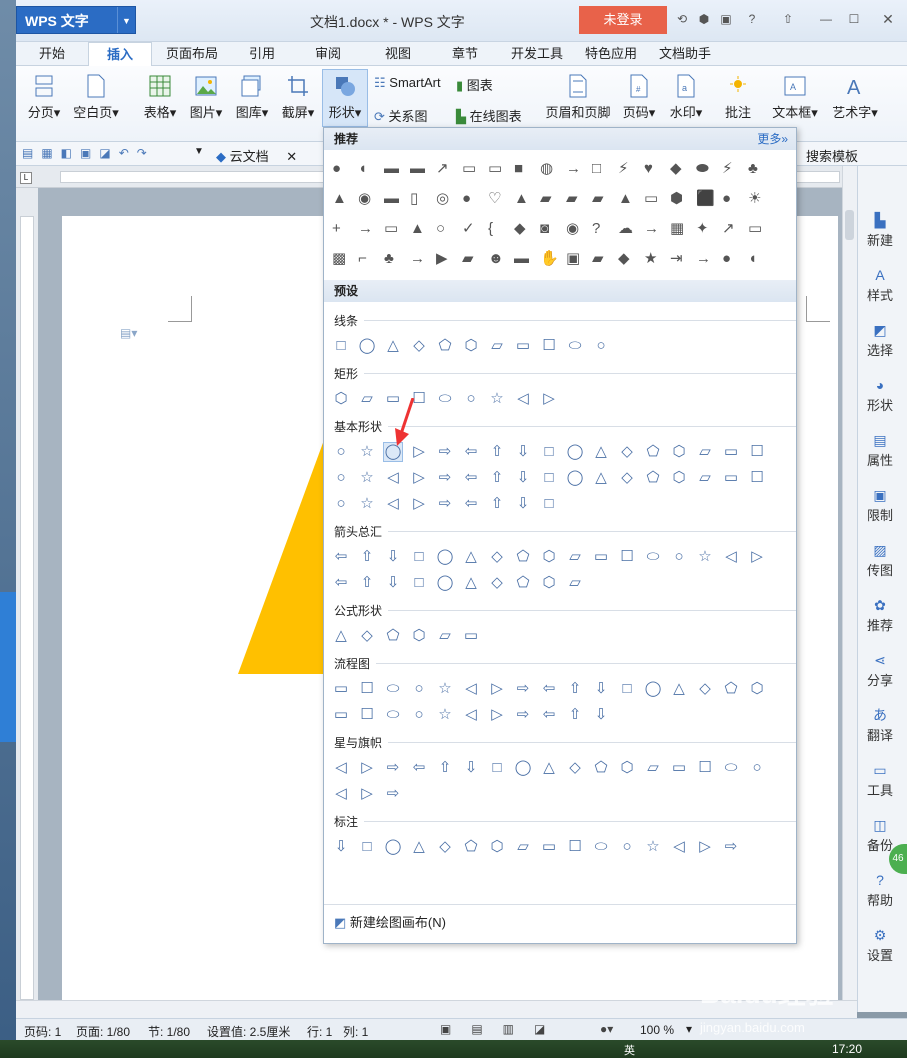 Image resolution: width=907 pixels, height=1058 pixels. I want to click on shape-option: ●, so click(471, 199).